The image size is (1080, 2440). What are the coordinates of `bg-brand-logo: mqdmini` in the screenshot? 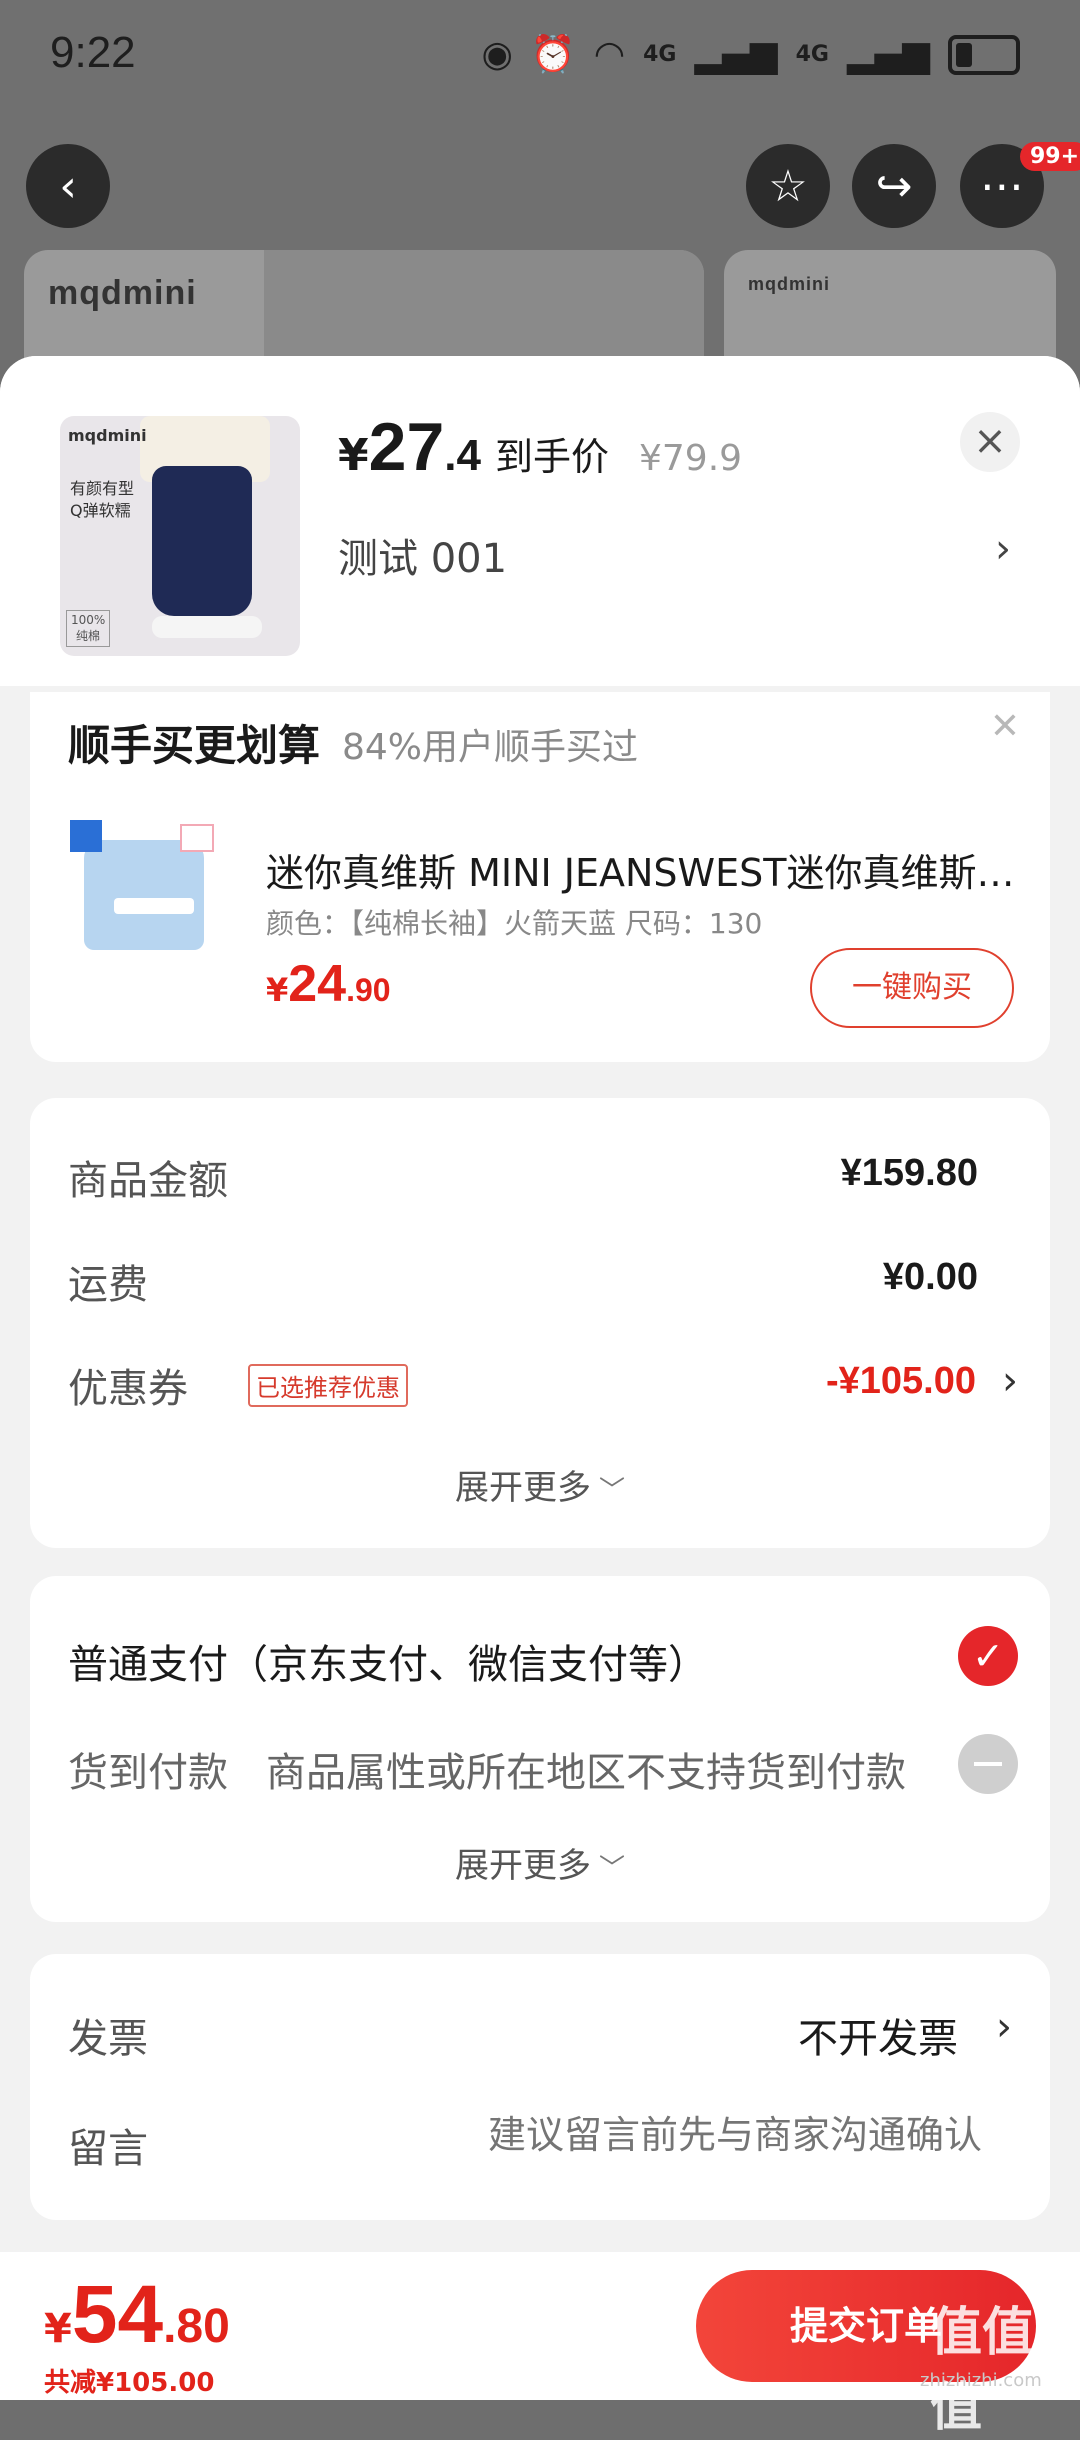 It's located at (122, 293).